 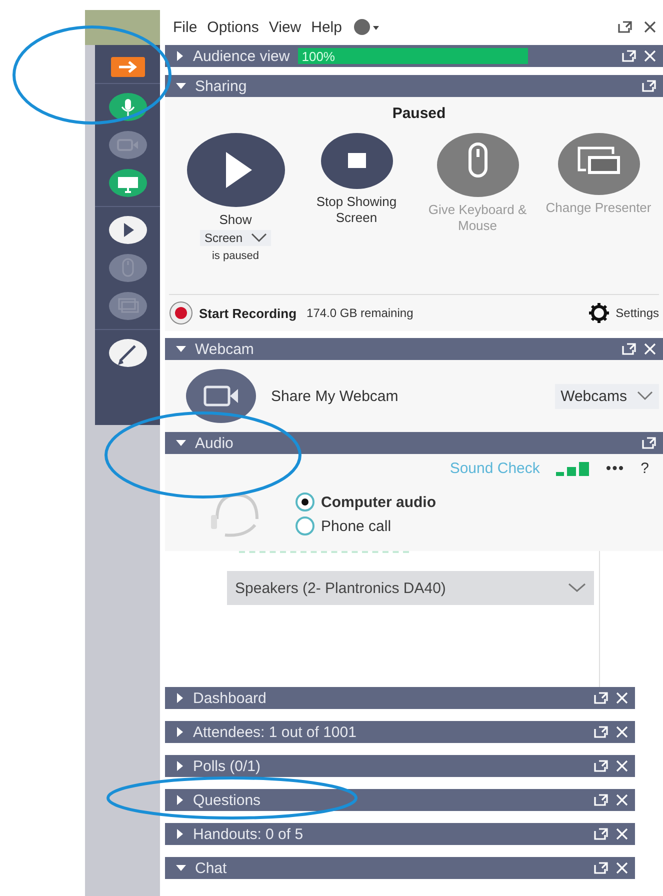 I want to click on play-button-icon, so click(x=236, y=170).